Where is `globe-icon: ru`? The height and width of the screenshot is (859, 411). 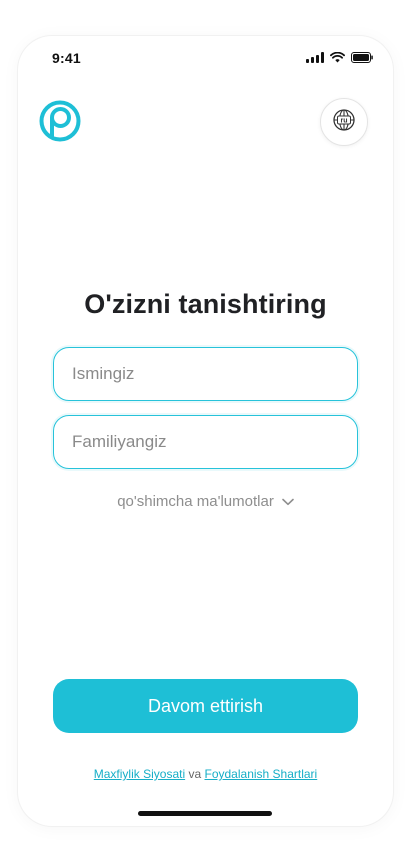 globe-icon: ru is located at coordinates (344, 122).